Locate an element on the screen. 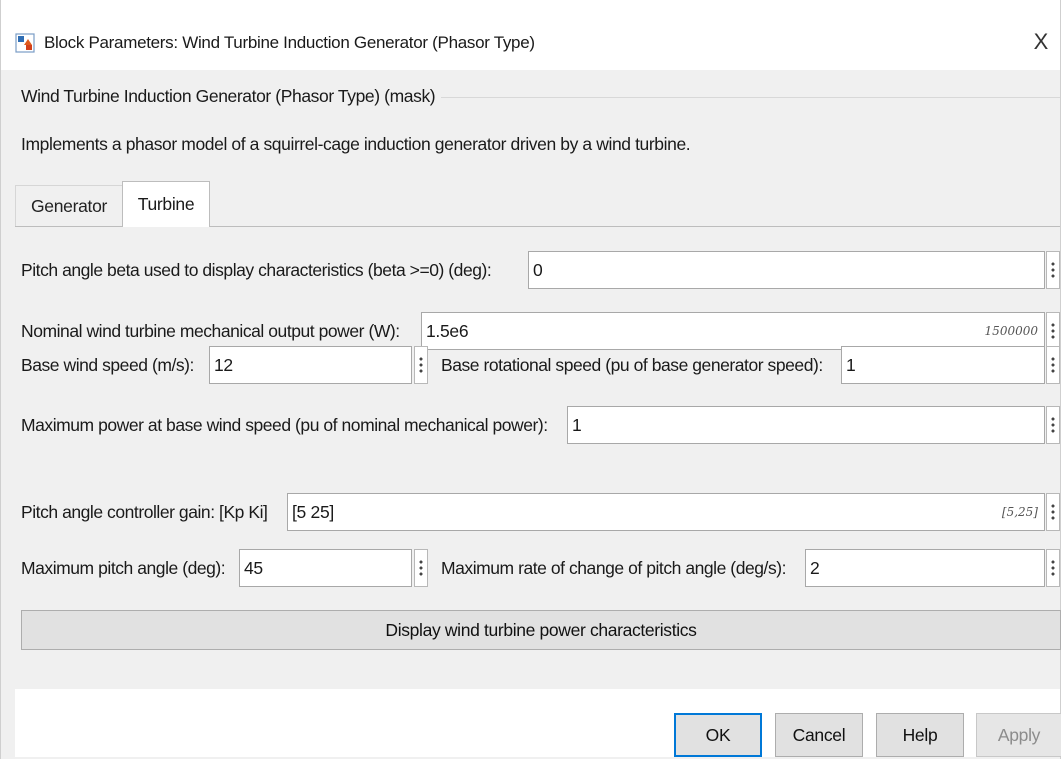  pitch-gain-evaluated-hint: [5,25] is located at coordinates (1019, 512).